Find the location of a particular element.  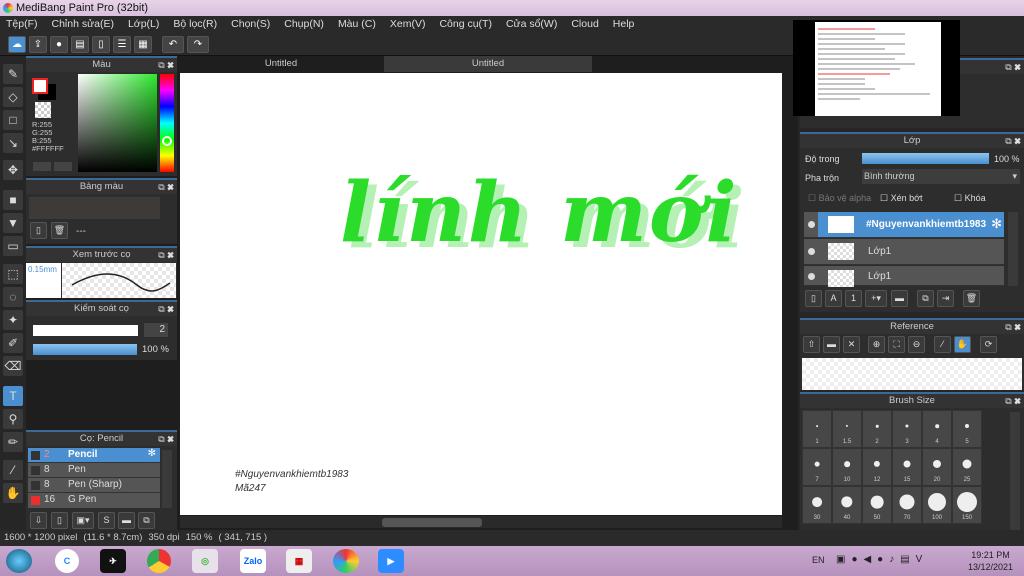

menu-layer: Lớp(L) is located at coordinates (143, 24).